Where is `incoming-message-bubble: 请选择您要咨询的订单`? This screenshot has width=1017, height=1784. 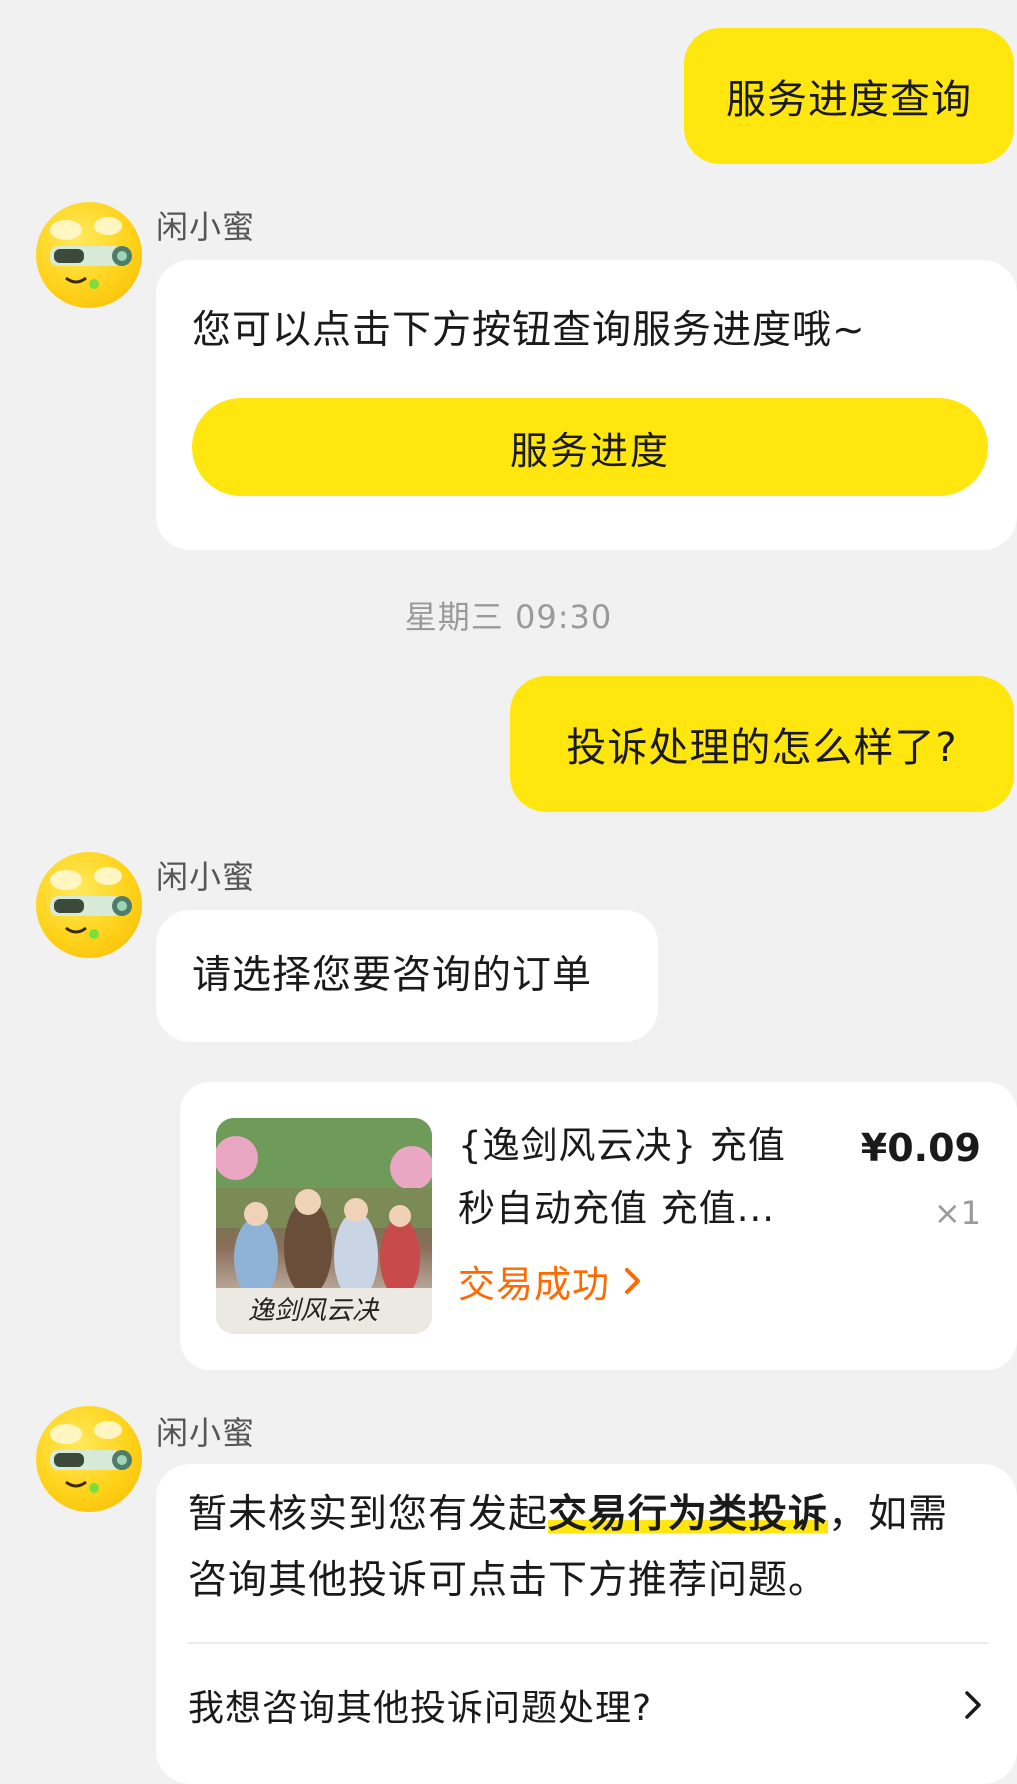 incoming-message-bubble: 请选择您要咨询的订单 is located at coordinates (407, 976).